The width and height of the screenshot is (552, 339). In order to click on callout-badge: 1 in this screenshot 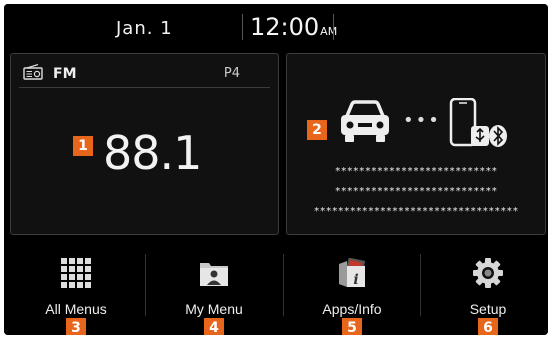, I will do `click(83, 146)`.